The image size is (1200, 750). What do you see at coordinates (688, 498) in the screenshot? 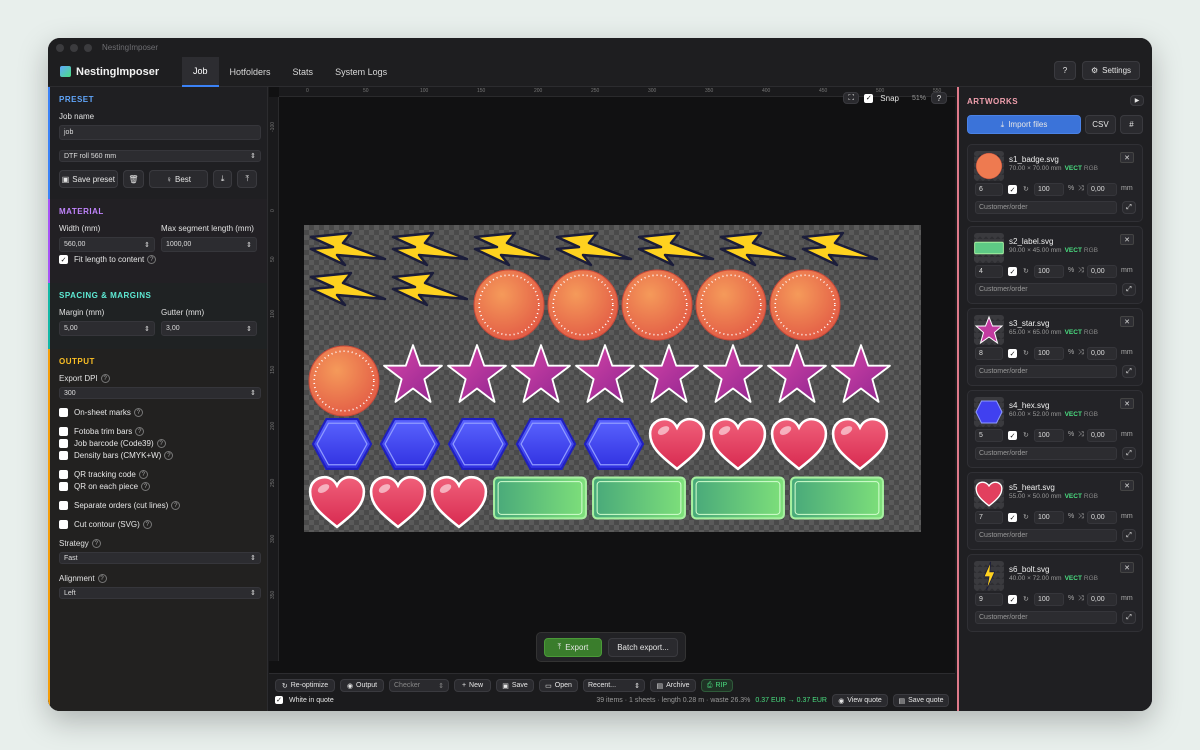
I see `label-pieces` at bounding box center [688, 498].